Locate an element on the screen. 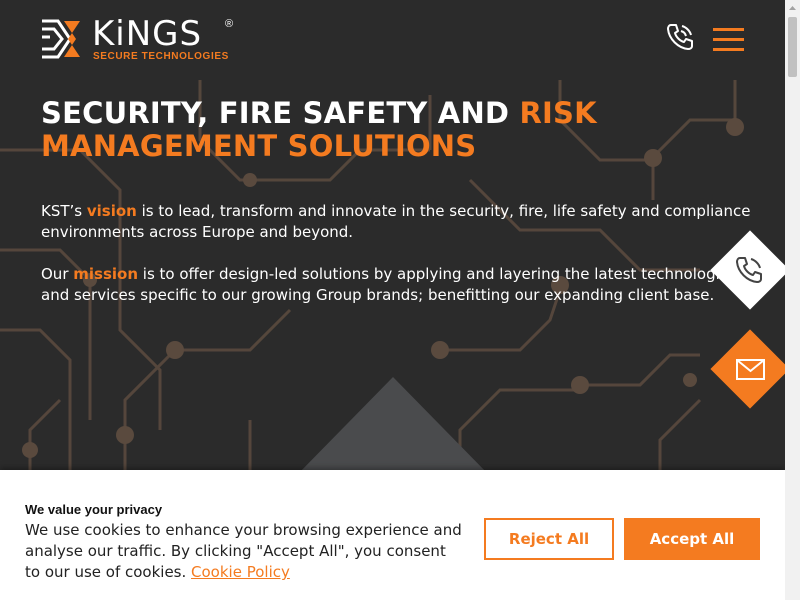 The width and height of the screenshot is (800, 600). header-phone-button is located at coordinates (681, 38).